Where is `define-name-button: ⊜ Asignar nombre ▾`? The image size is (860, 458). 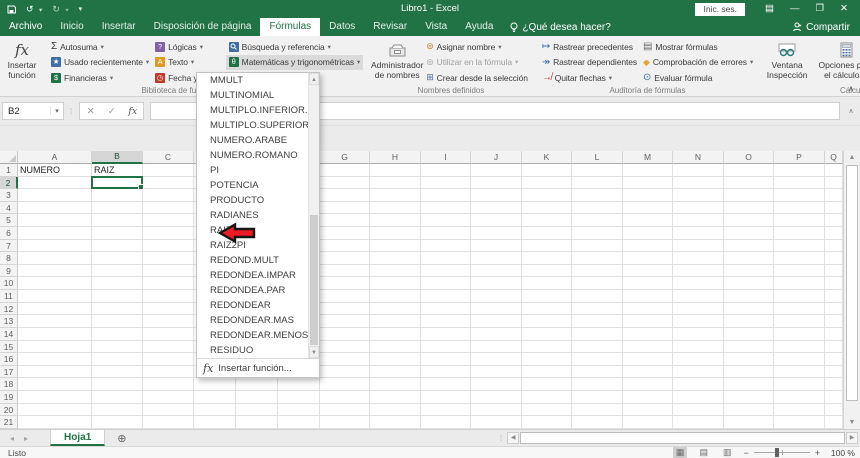
define-name-button: ⊜ Asignar nombre ▾ is located at coordinates (477, 47).